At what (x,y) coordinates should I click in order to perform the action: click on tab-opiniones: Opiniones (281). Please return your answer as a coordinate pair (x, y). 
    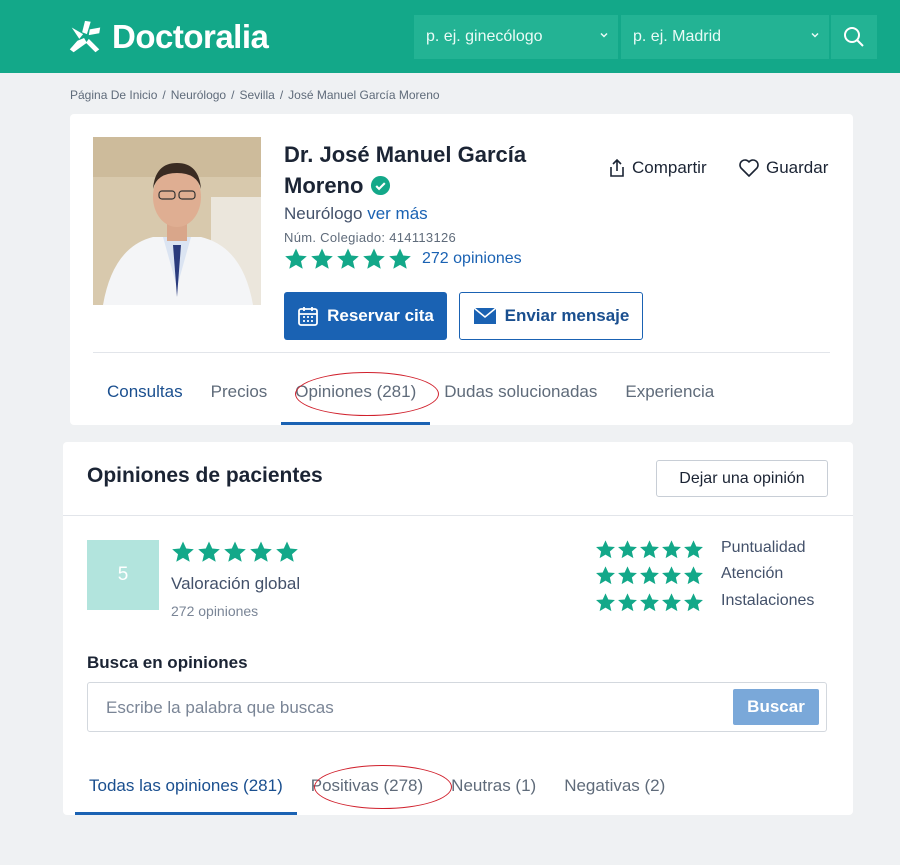
    Looking at the image, I should click on (356, 395).